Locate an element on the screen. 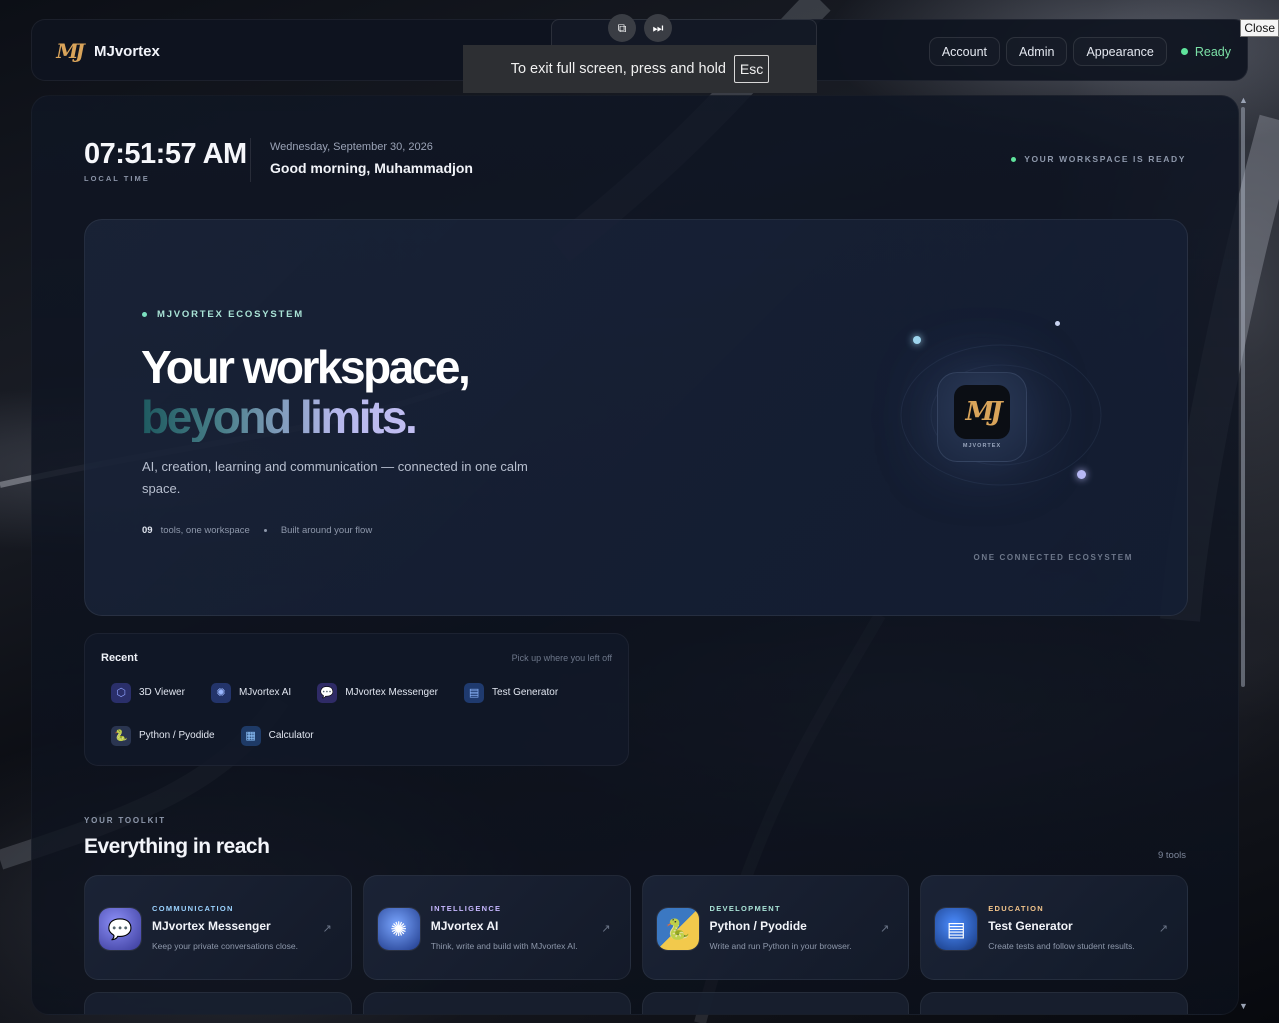  esc-key: Esc is located at coordinates (751, 69).